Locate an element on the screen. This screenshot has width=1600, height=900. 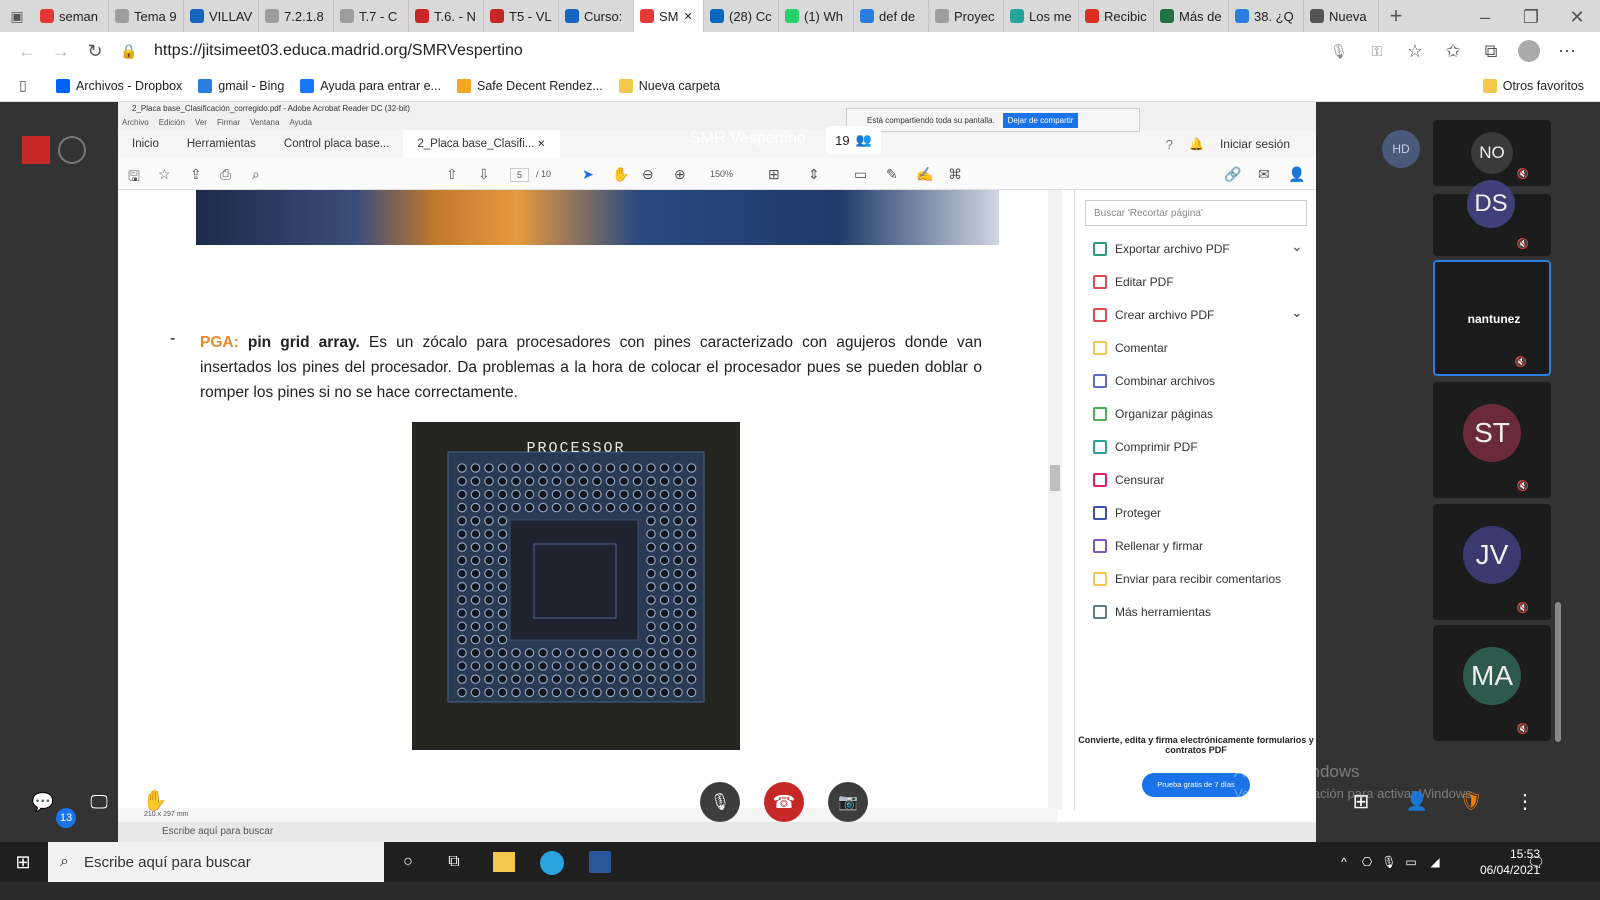
browser-tab: seman is located at coordinates (71, 16).